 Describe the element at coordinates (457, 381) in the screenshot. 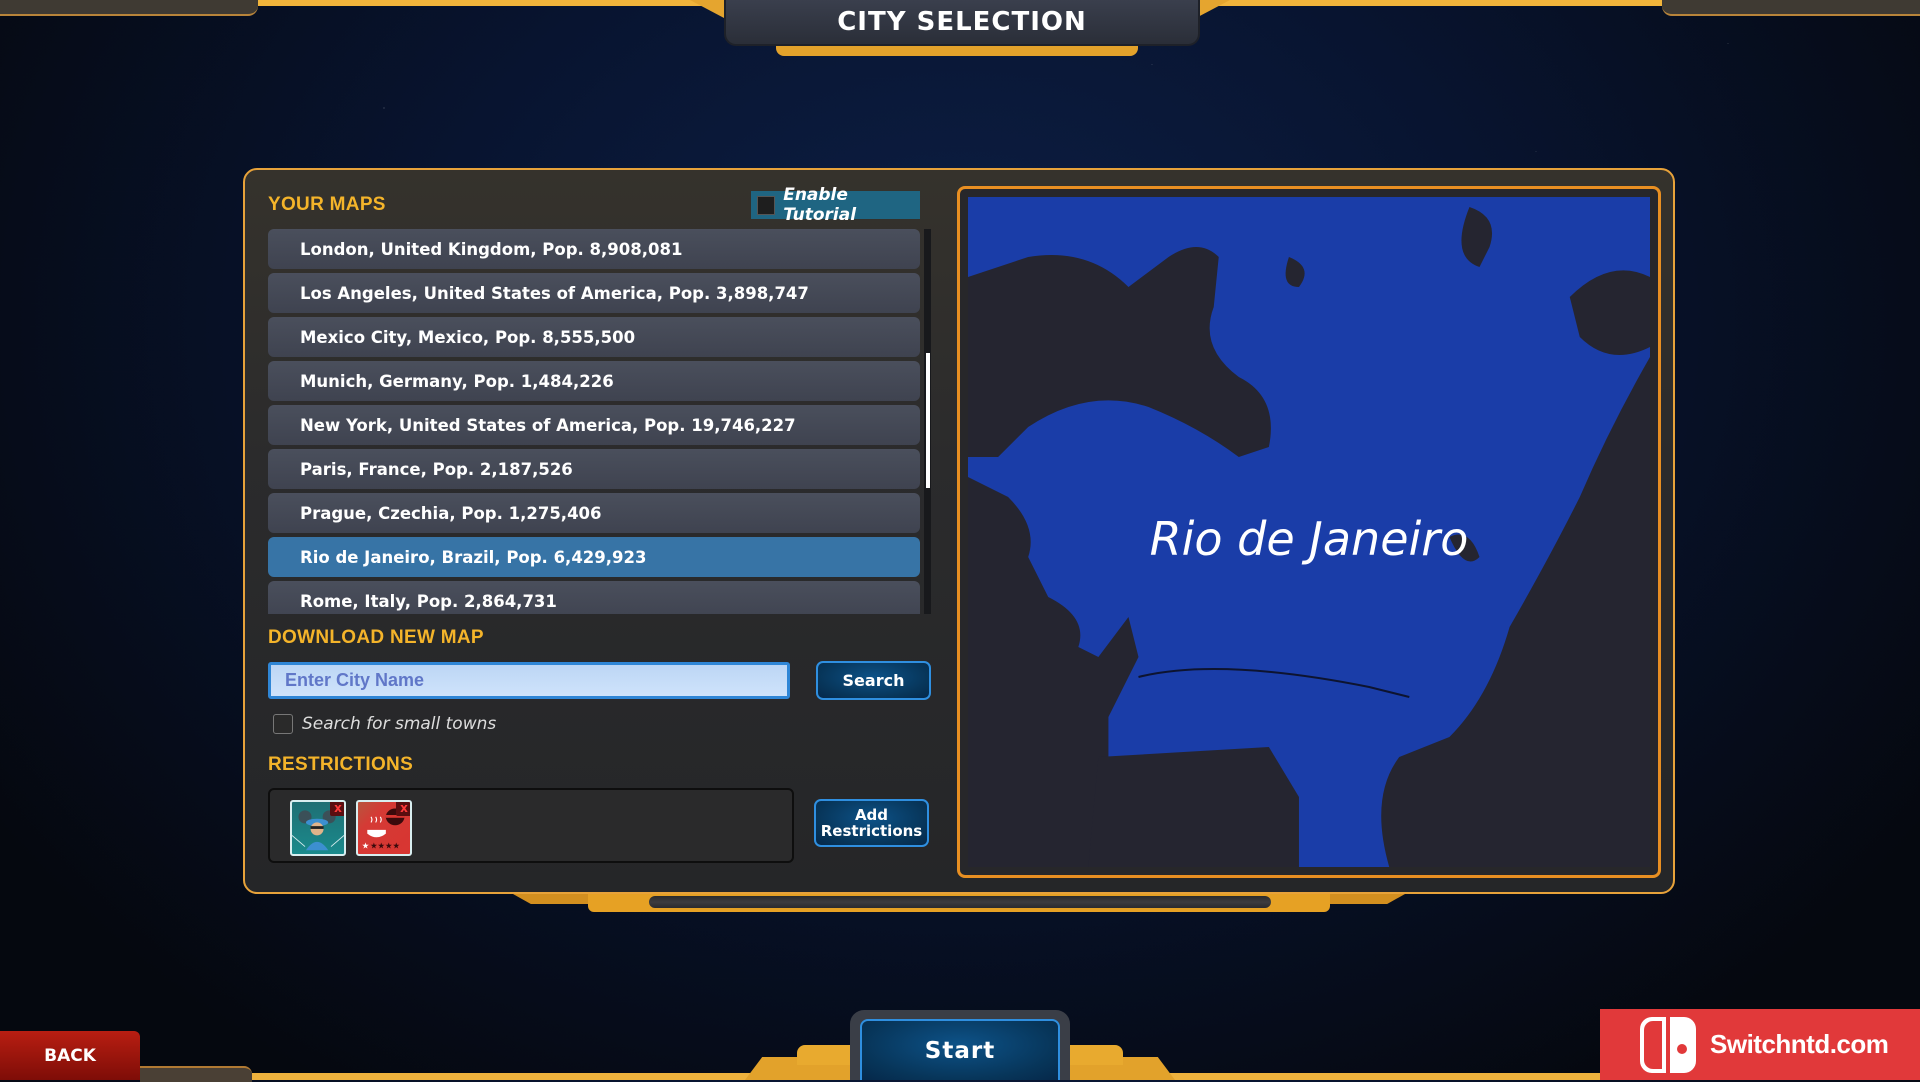

I see `map-item-label: Munich, Germany, Pop. 1,484,226` at that location.